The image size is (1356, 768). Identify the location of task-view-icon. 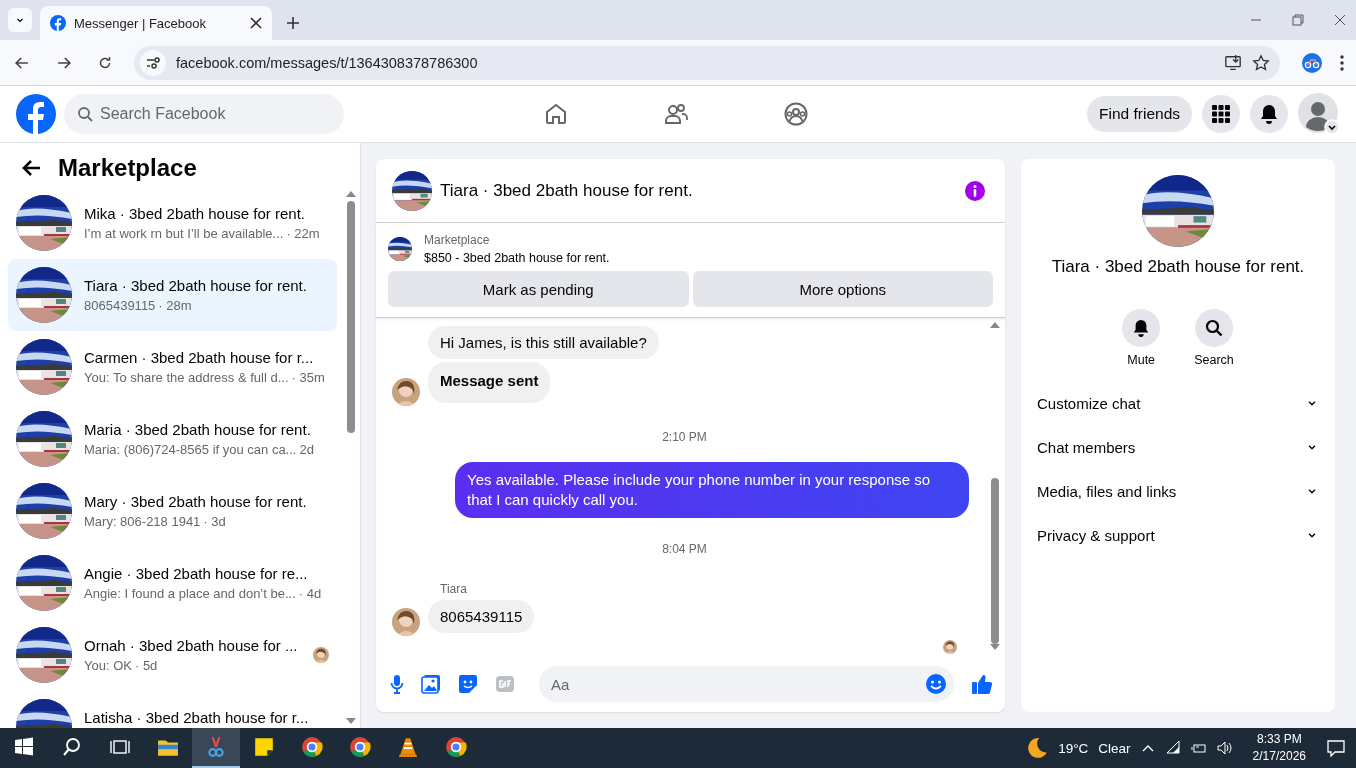
(120, 747).